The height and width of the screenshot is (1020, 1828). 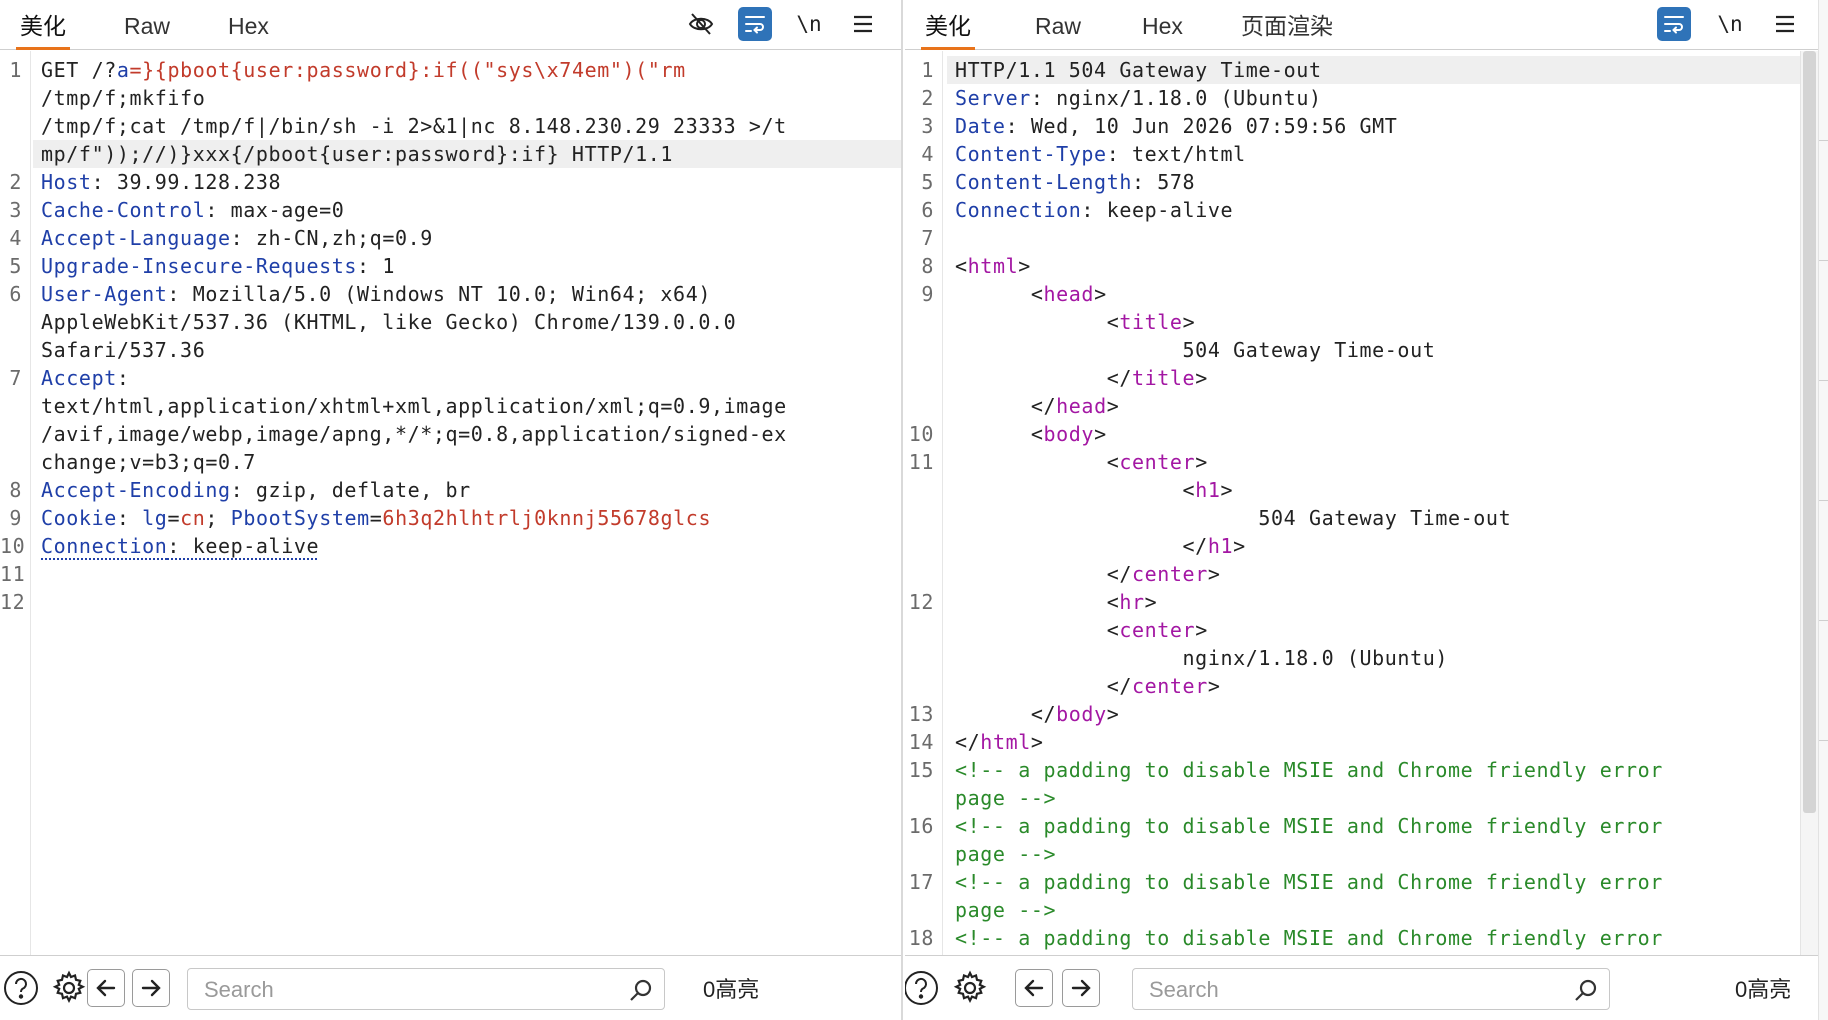 I want to click on eye-slash-icon, so click(x=701, y=24).